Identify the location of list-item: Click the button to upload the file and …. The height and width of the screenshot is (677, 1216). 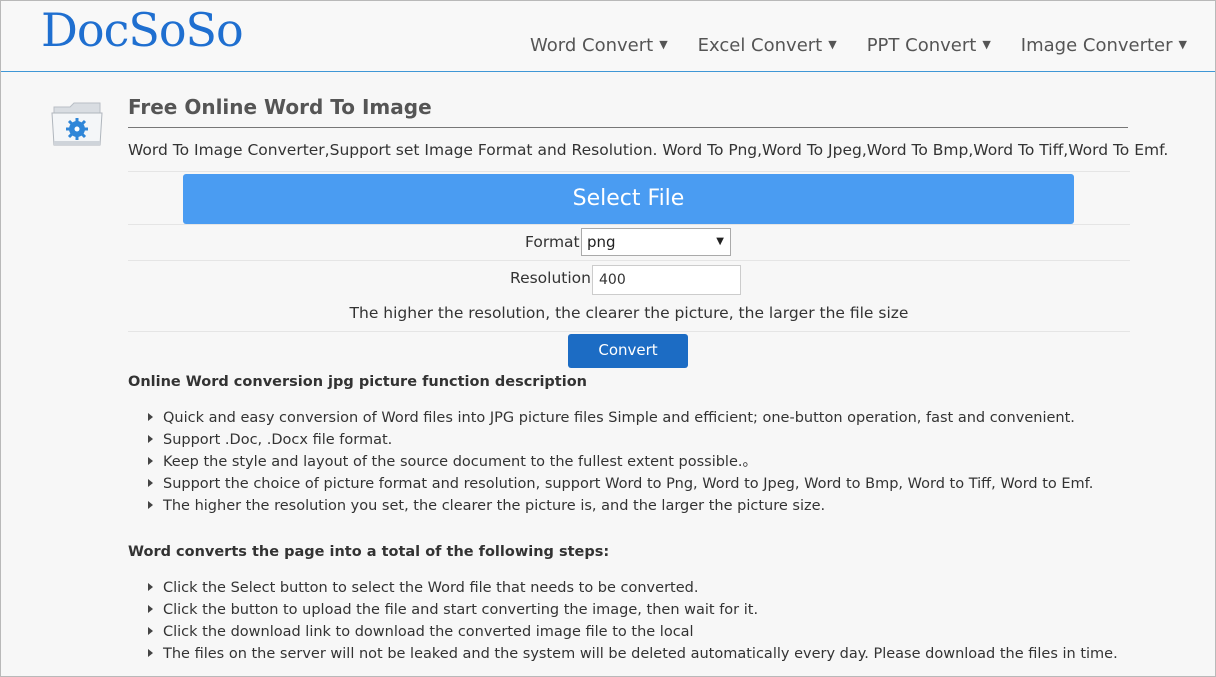
(633, 610).